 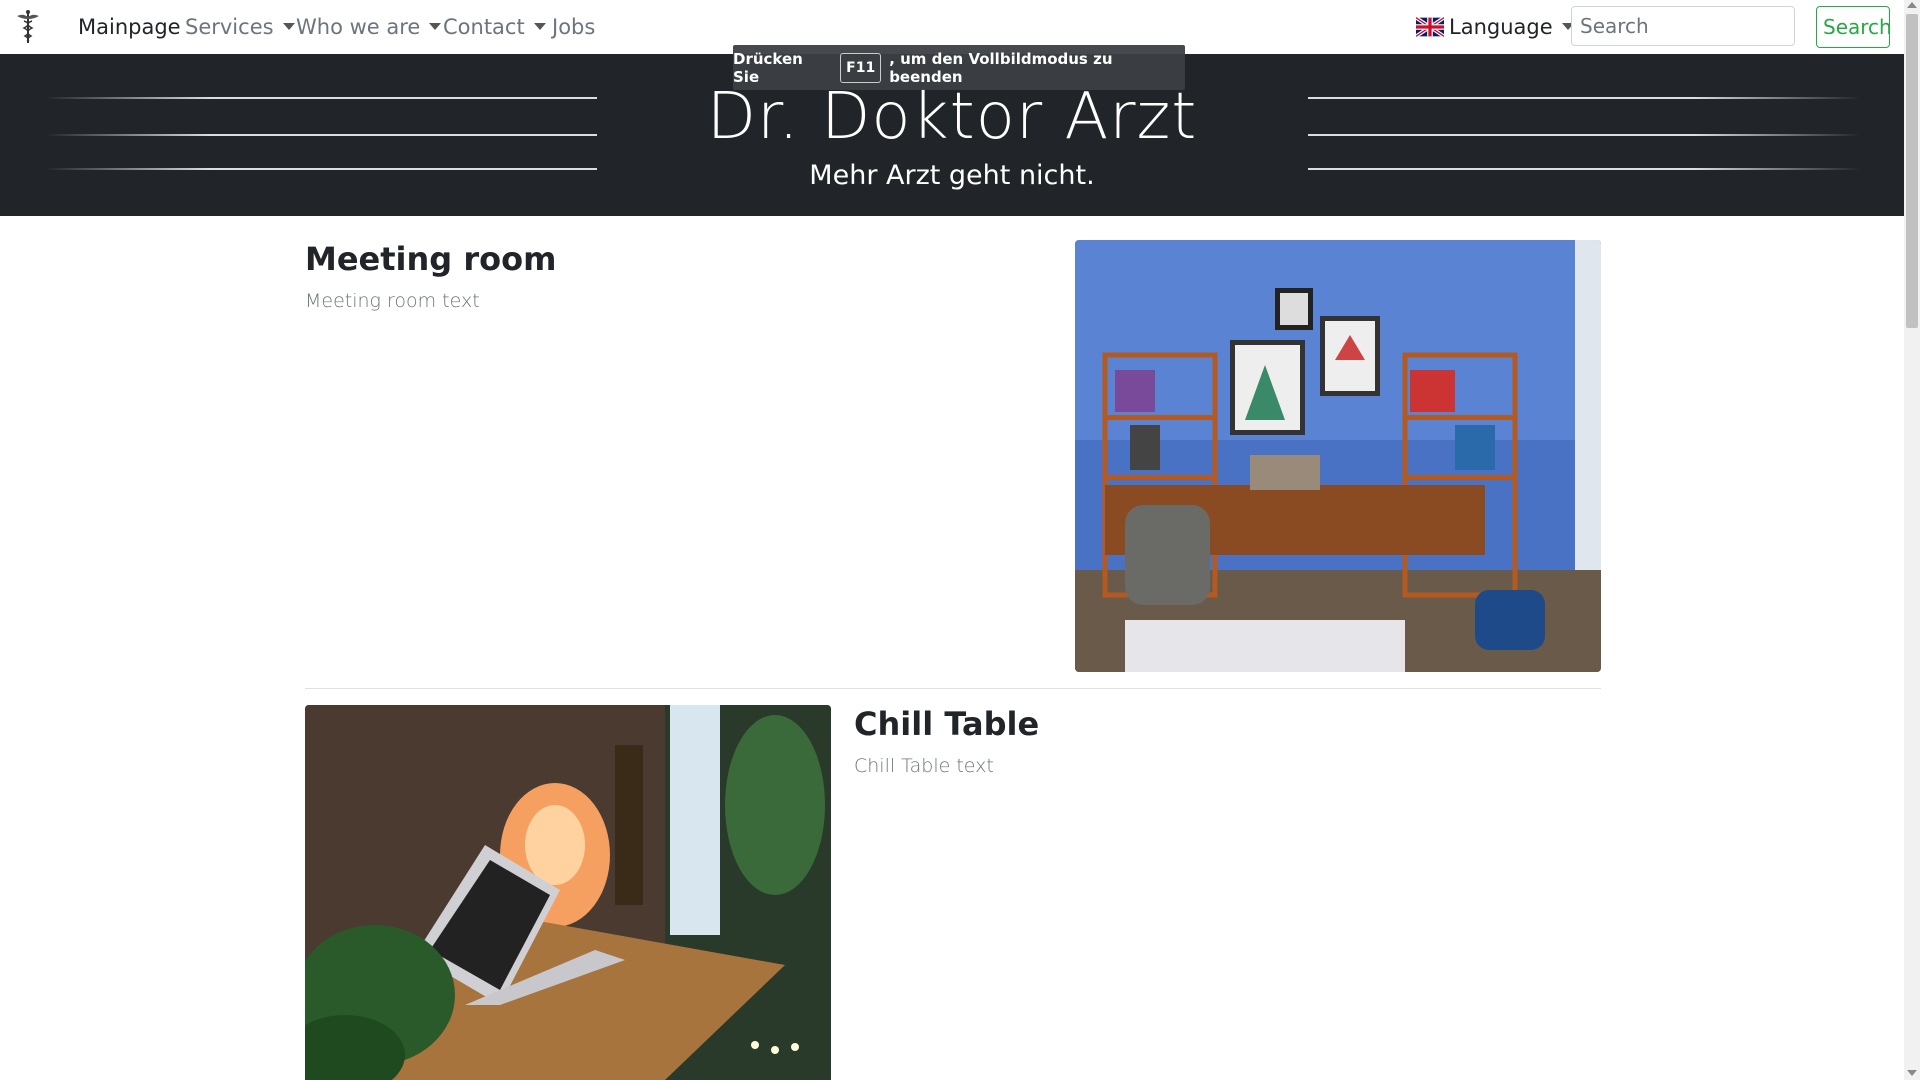 I want to click on scroll-down-icon, so click(x=1912, y=1073).